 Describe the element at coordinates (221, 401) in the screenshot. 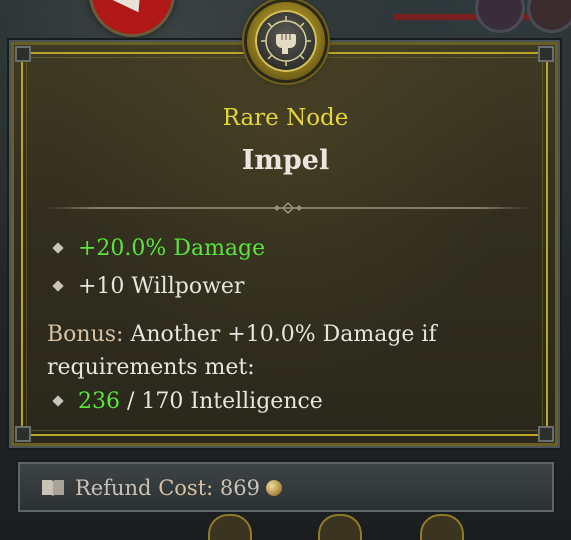

I see `requirement-target: / 170 Intelligence` at that location.